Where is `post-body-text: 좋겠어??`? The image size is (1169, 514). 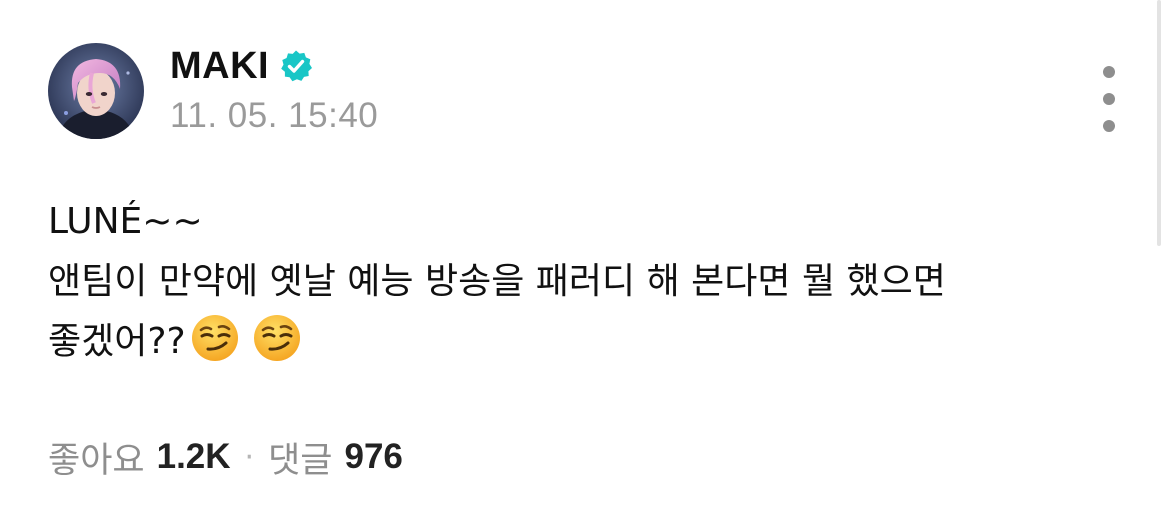
post-body-text: 좋겠어?? is located at coordinates (117, 341).